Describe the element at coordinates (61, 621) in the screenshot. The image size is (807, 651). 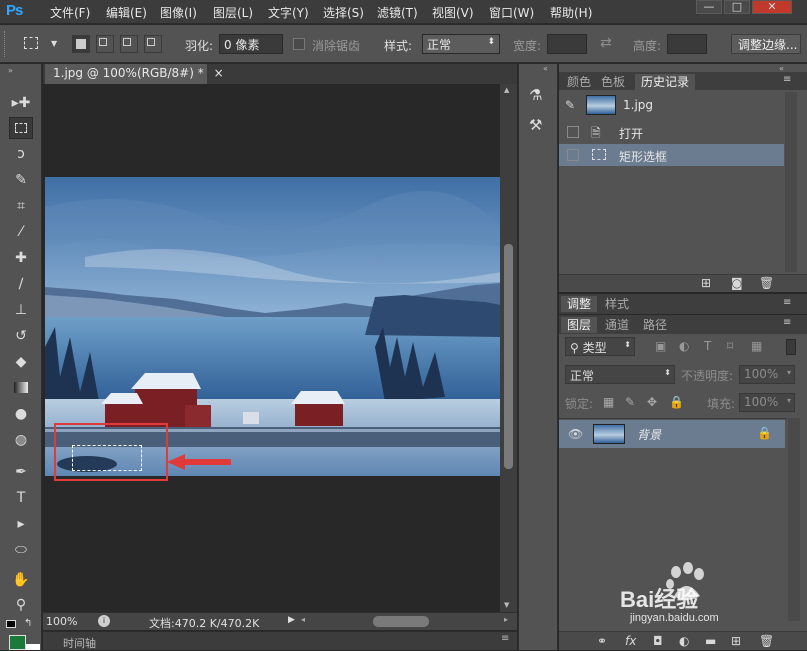
I see `zoom-level: 100%` at that location.